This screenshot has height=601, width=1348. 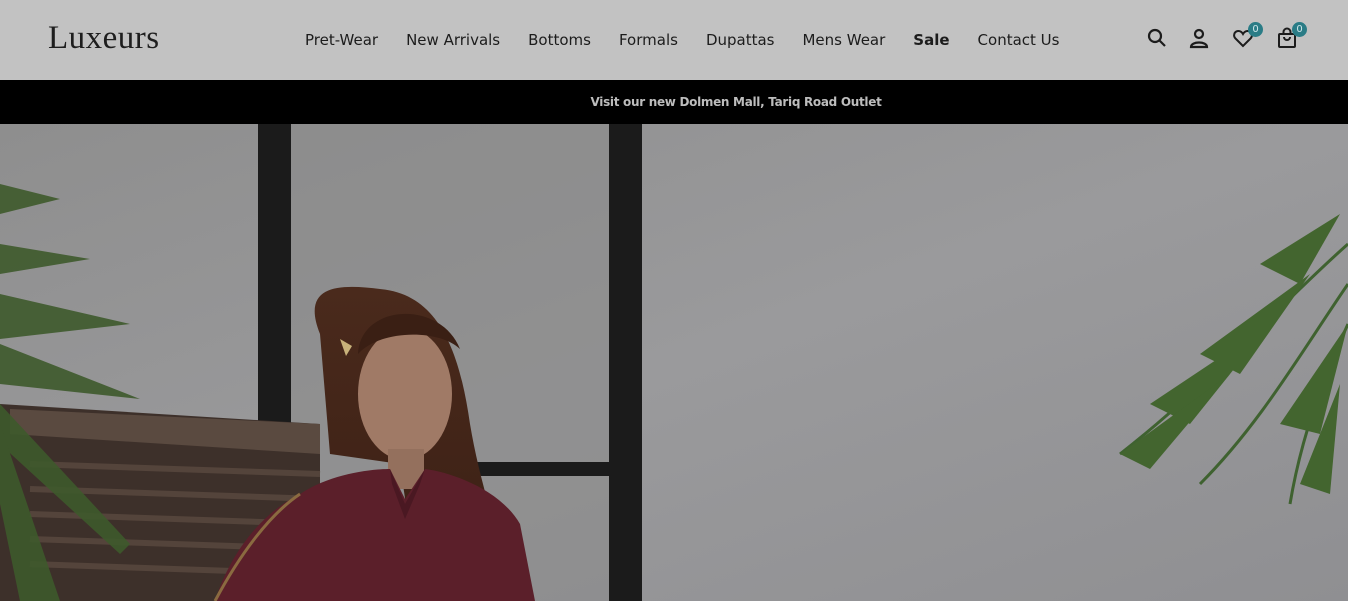 I want to click on nav-item-new-arrivals: New Arrivals, so click(x=453, y=40).